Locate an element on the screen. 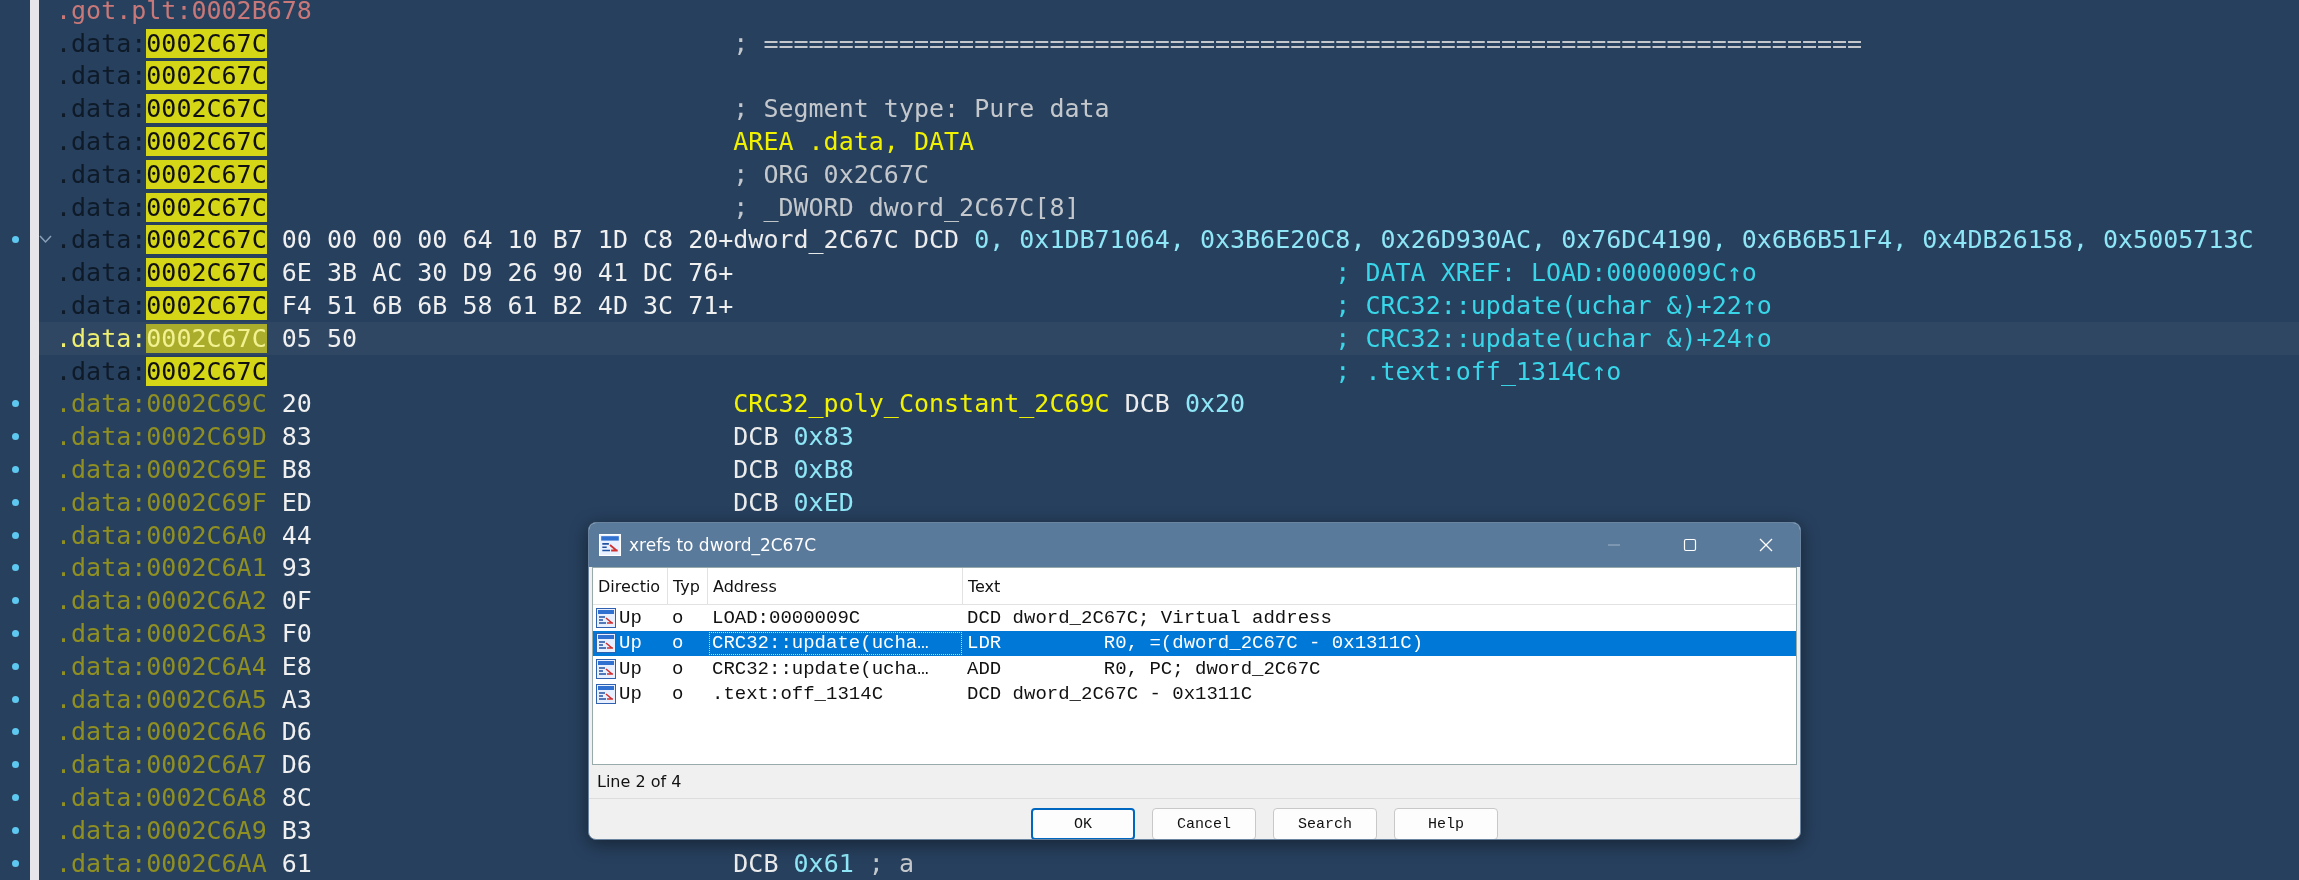  address-label: 0002C6A9 is located at coordinates (206, 830).